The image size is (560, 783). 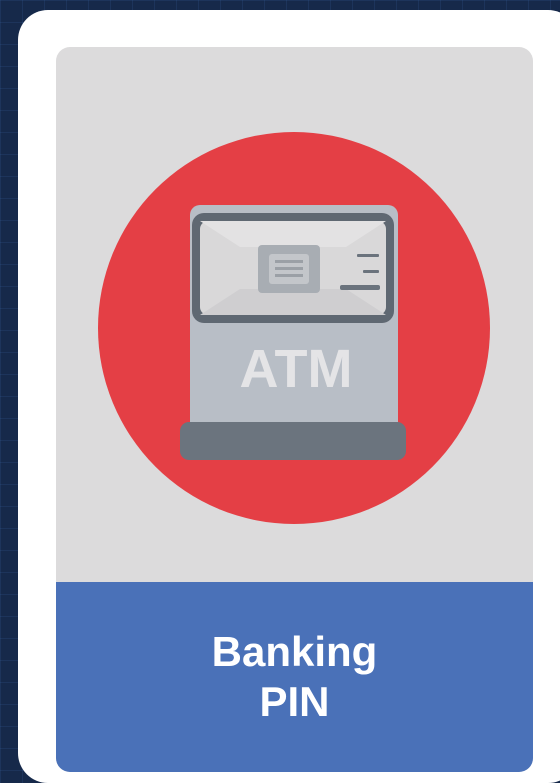 What do you see at coordinates (294, 651) in the screenshot?
I see `card-label-line1: Banking` at bounding box center [294, 651].